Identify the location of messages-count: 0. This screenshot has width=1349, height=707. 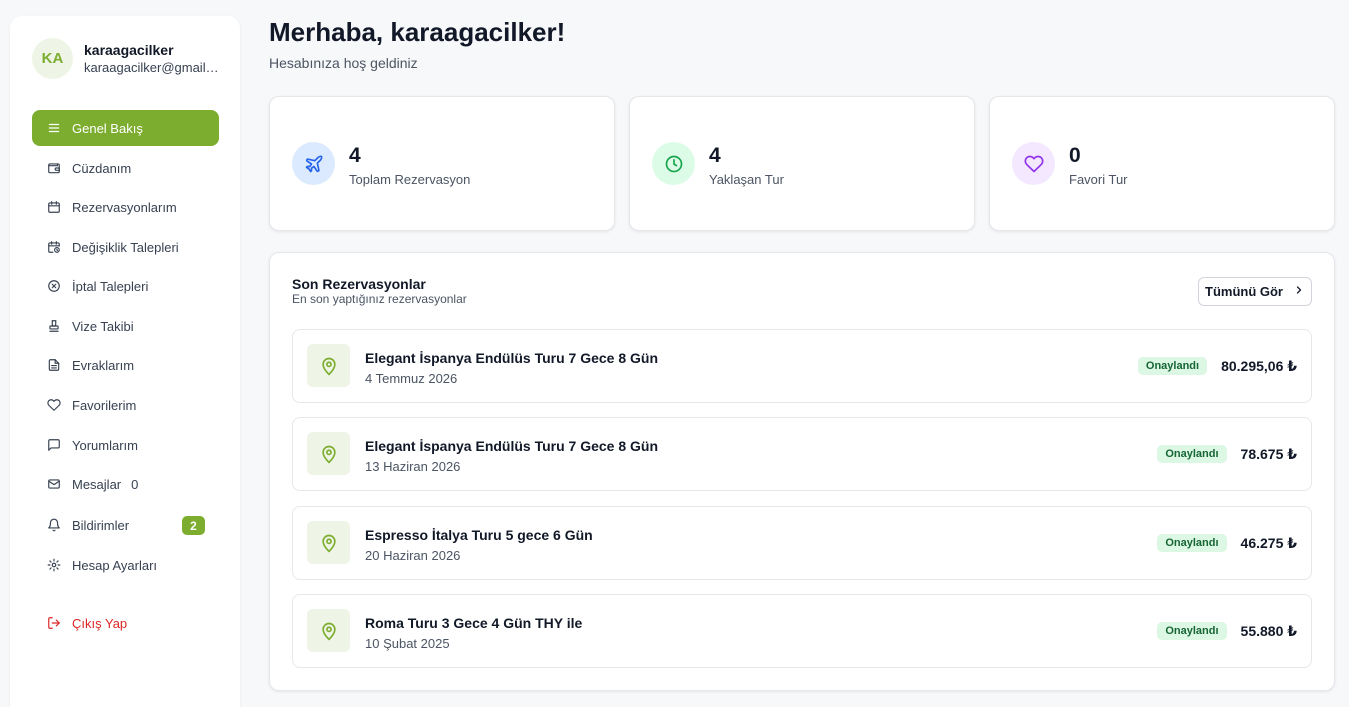
(135, 484).